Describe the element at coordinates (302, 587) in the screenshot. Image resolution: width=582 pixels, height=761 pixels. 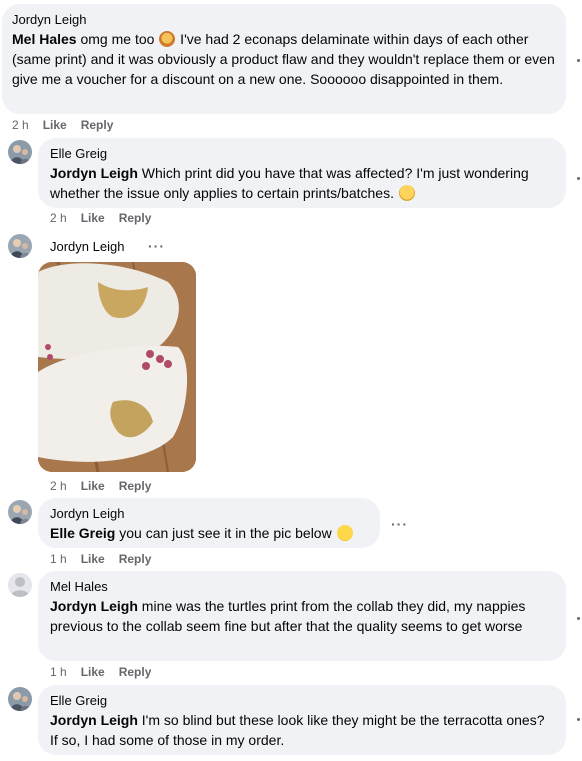
I see `comment-author: Mel Hales` at that location.